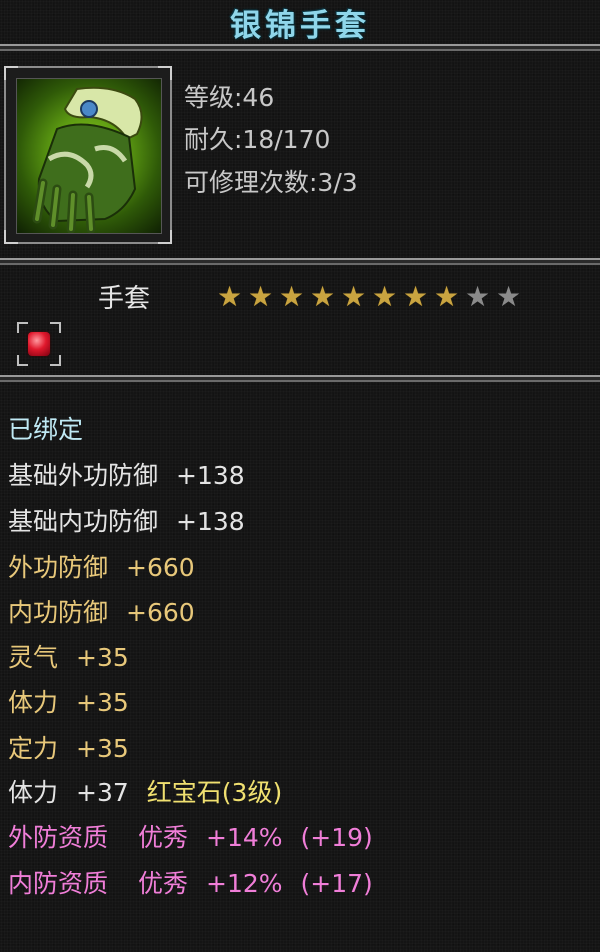  I want to click on attr-base-inner-def: 基础内功防御 +138, so click(126, 520).